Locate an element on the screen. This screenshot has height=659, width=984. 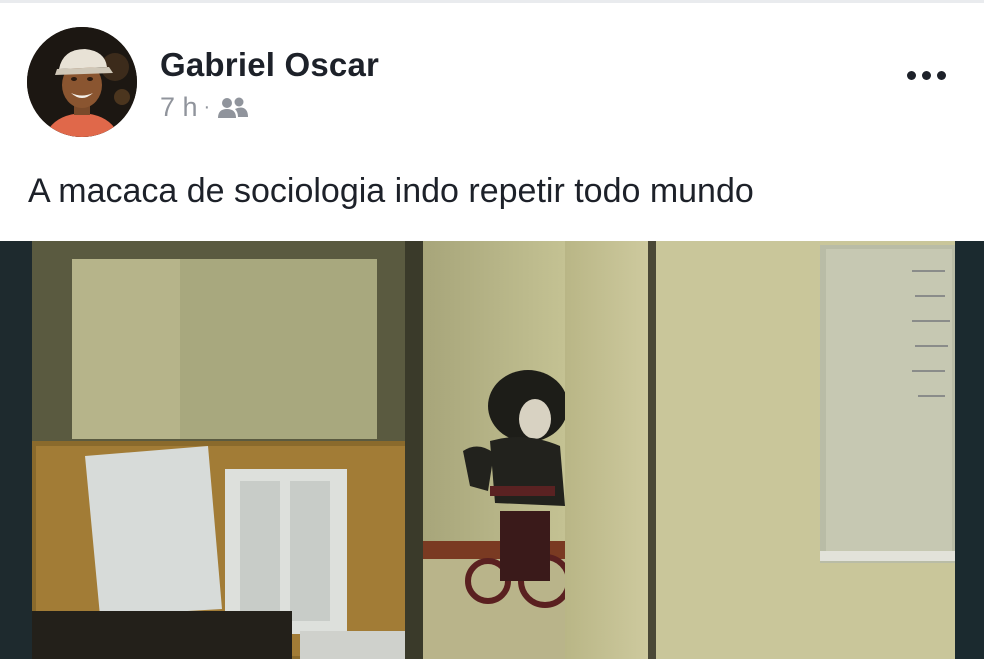
avatar-image is located at coordinates (82, 82).